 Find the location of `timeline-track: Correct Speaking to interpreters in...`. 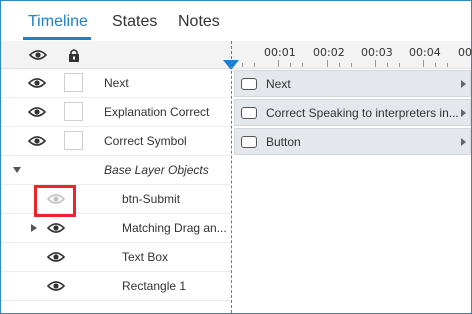

timeline-track: Correct Speaking to interpreters in... is located at coordinates (352, 112).